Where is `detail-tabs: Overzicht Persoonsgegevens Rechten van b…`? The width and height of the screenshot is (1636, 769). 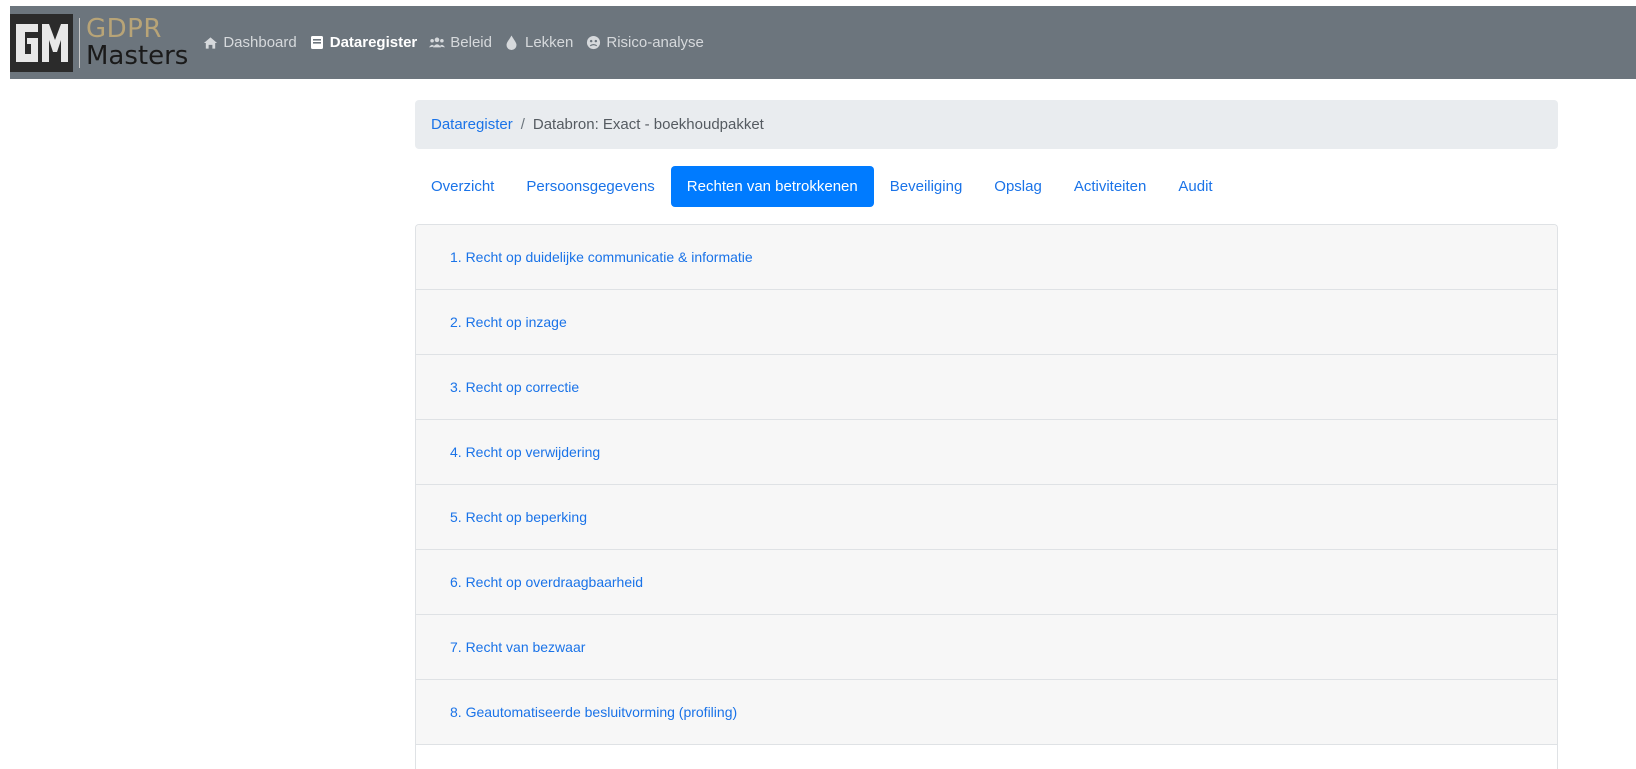
detail-tabs: Overzicht Persoonsgegevens Rechten van b… is located at coordinates (822, 186).